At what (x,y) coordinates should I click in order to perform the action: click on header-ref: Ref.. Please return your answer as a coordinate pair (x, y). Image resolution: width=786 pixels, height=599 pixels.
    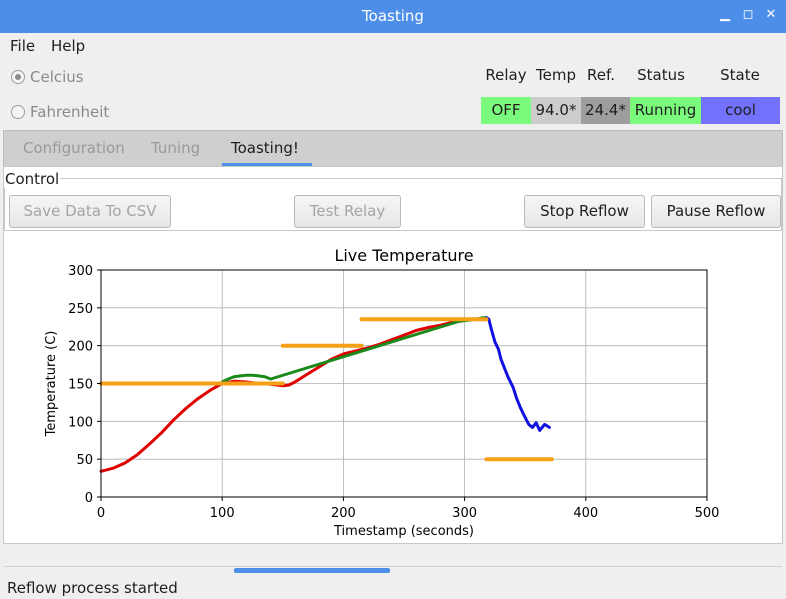
    Looking at the image, I should click on (601, 75).